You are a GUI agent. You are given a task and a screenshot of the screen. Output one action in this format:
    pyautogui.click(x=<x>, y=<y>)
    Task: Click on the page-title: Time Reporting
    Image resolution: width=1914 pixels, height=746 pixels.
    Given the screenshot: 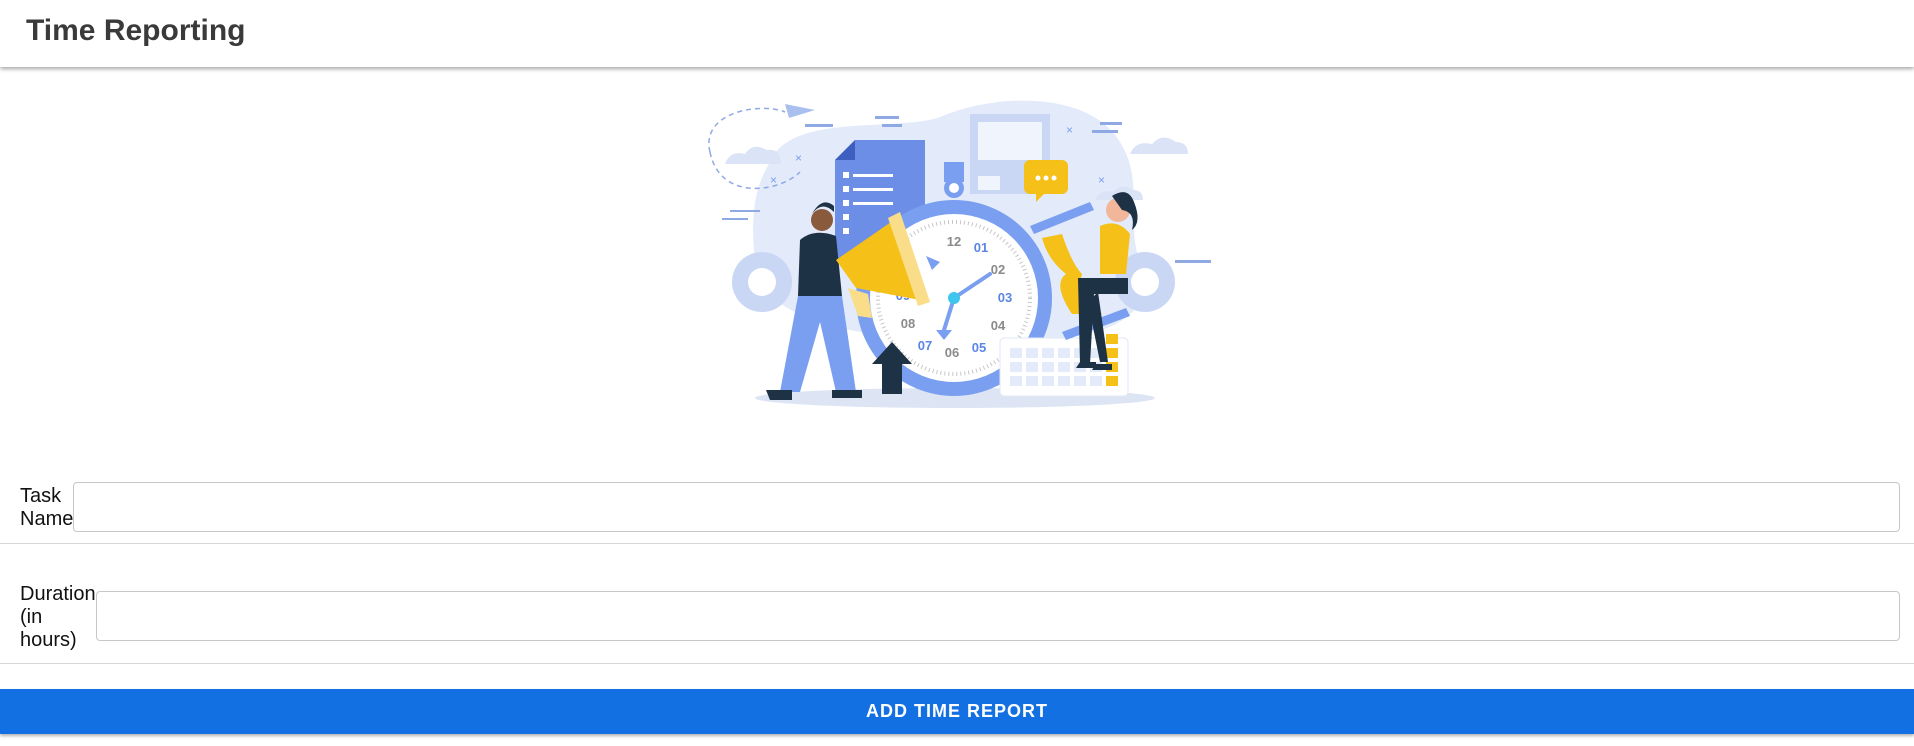 What is the action you would take?
    pyautogui.click(x=136, y=30)
    